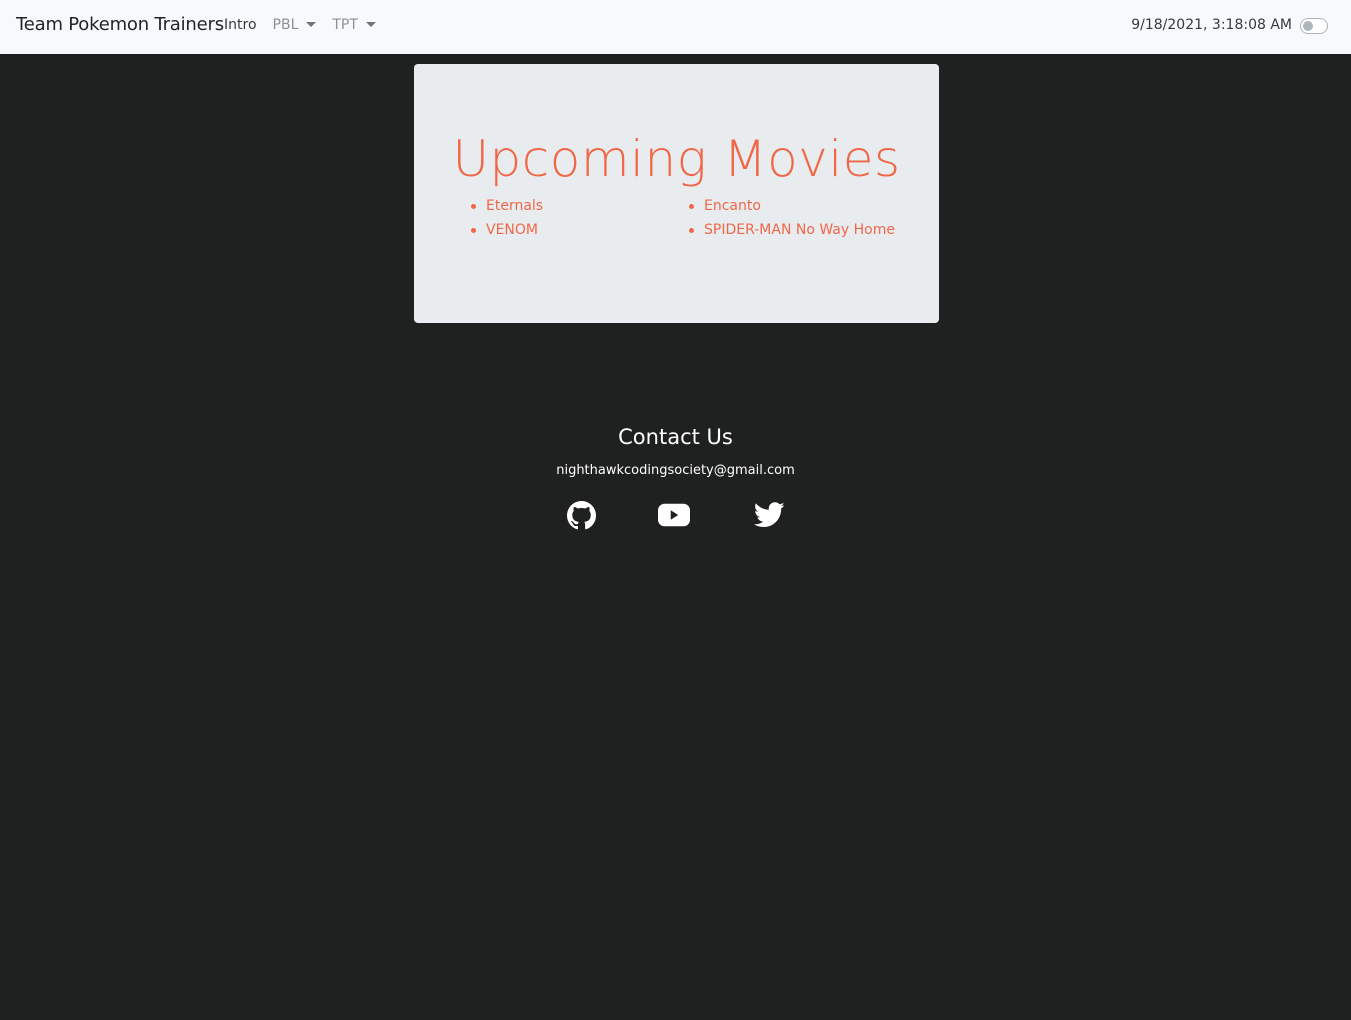 The image size is (1351, 1020). What do you see at coordinates (675, 437) in the screenshot?
I see `contact-title: Contact Us` at bounding box center [675, 437].